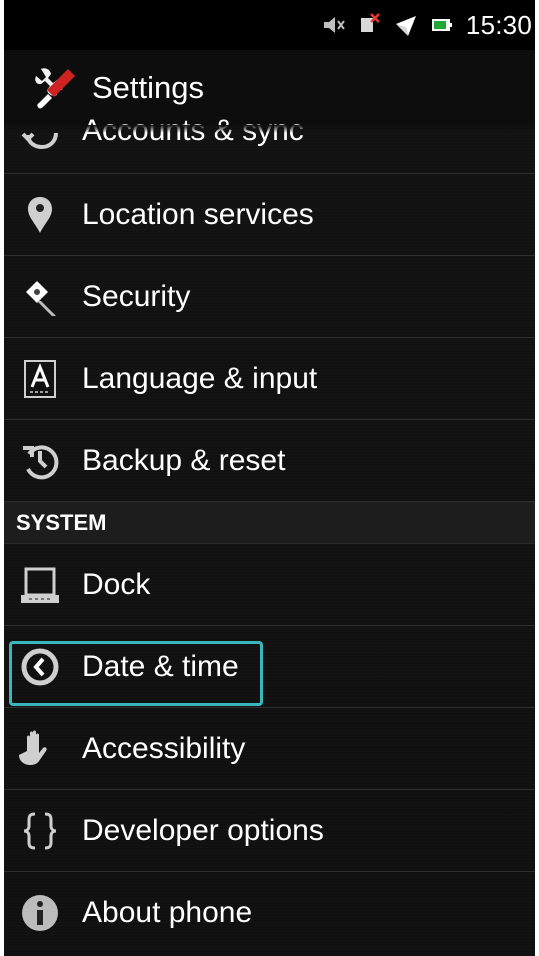  What do you see at coordinates (406, 25) in the screenshot?
I see `airplane-icon` at bounding box center [406, 25].